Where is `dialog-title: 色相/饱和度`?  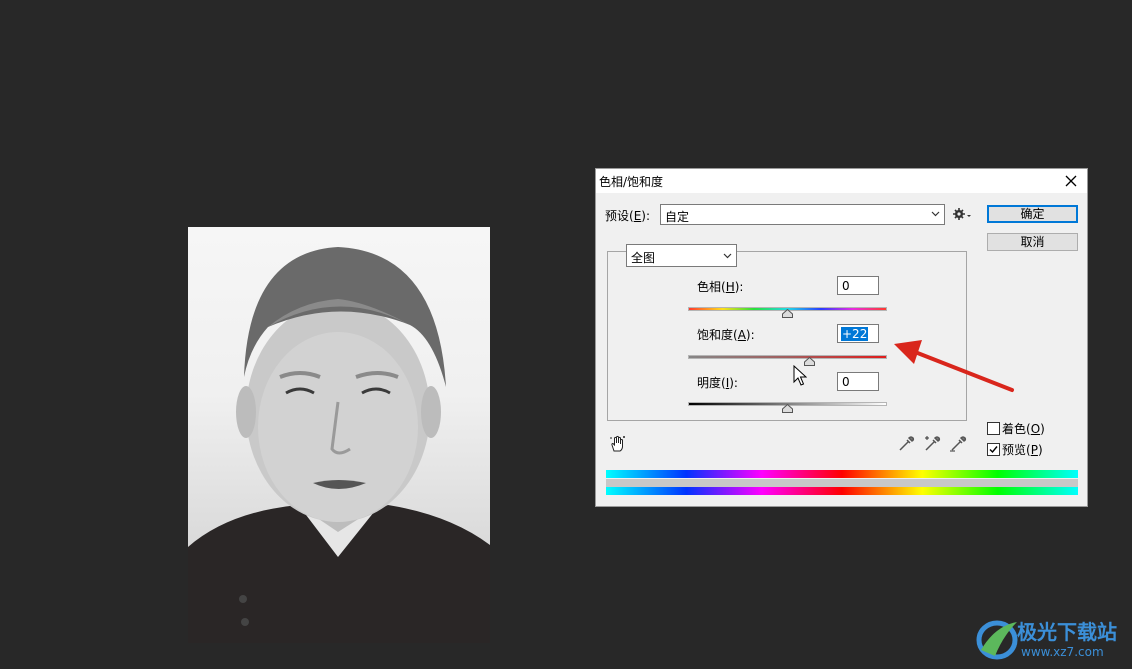
dialog-title: 色相/饱和度 is located at coordinates (631, 182).